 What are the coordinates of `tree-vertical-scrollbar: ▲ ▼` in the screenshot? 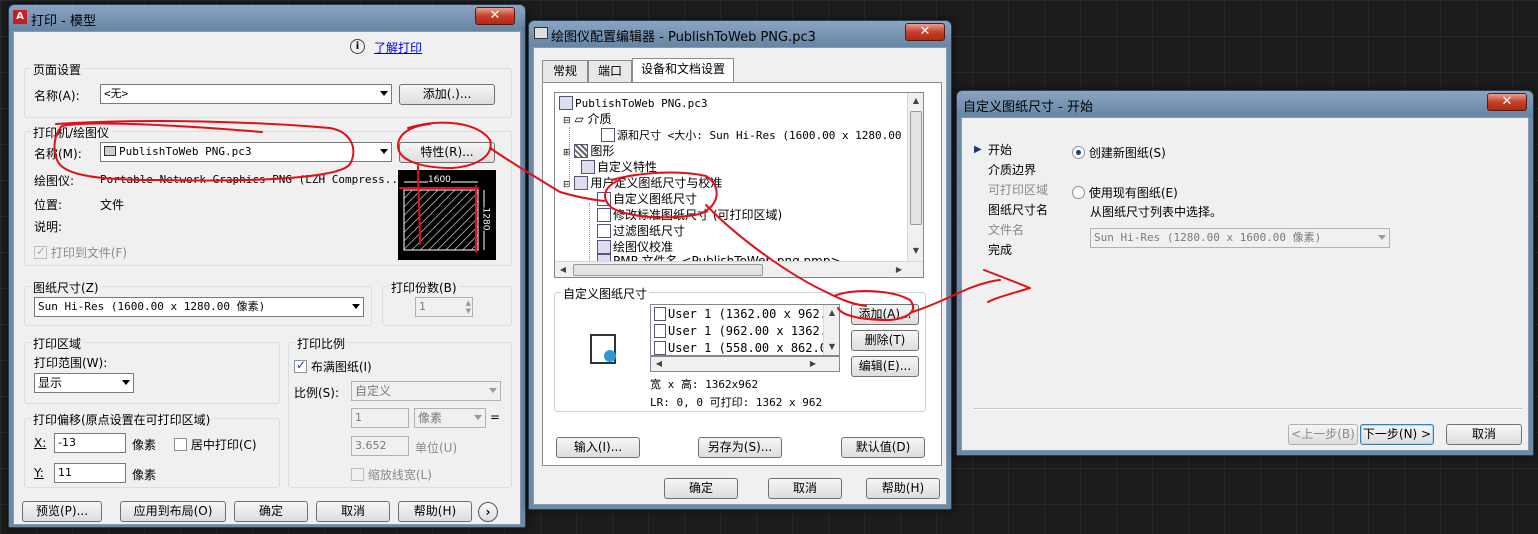 It's located at (915, 177).